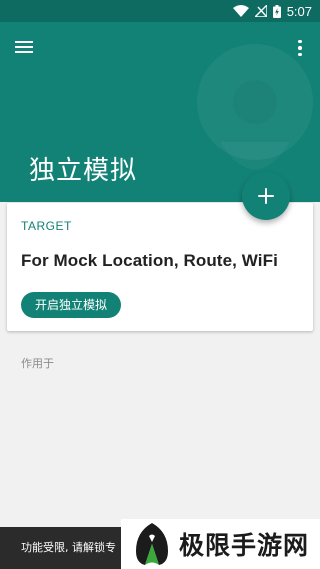 The image size is (320, 569). I want to click on enable-standalone-mock-button: 开启独立模拟, so click(71, 305).